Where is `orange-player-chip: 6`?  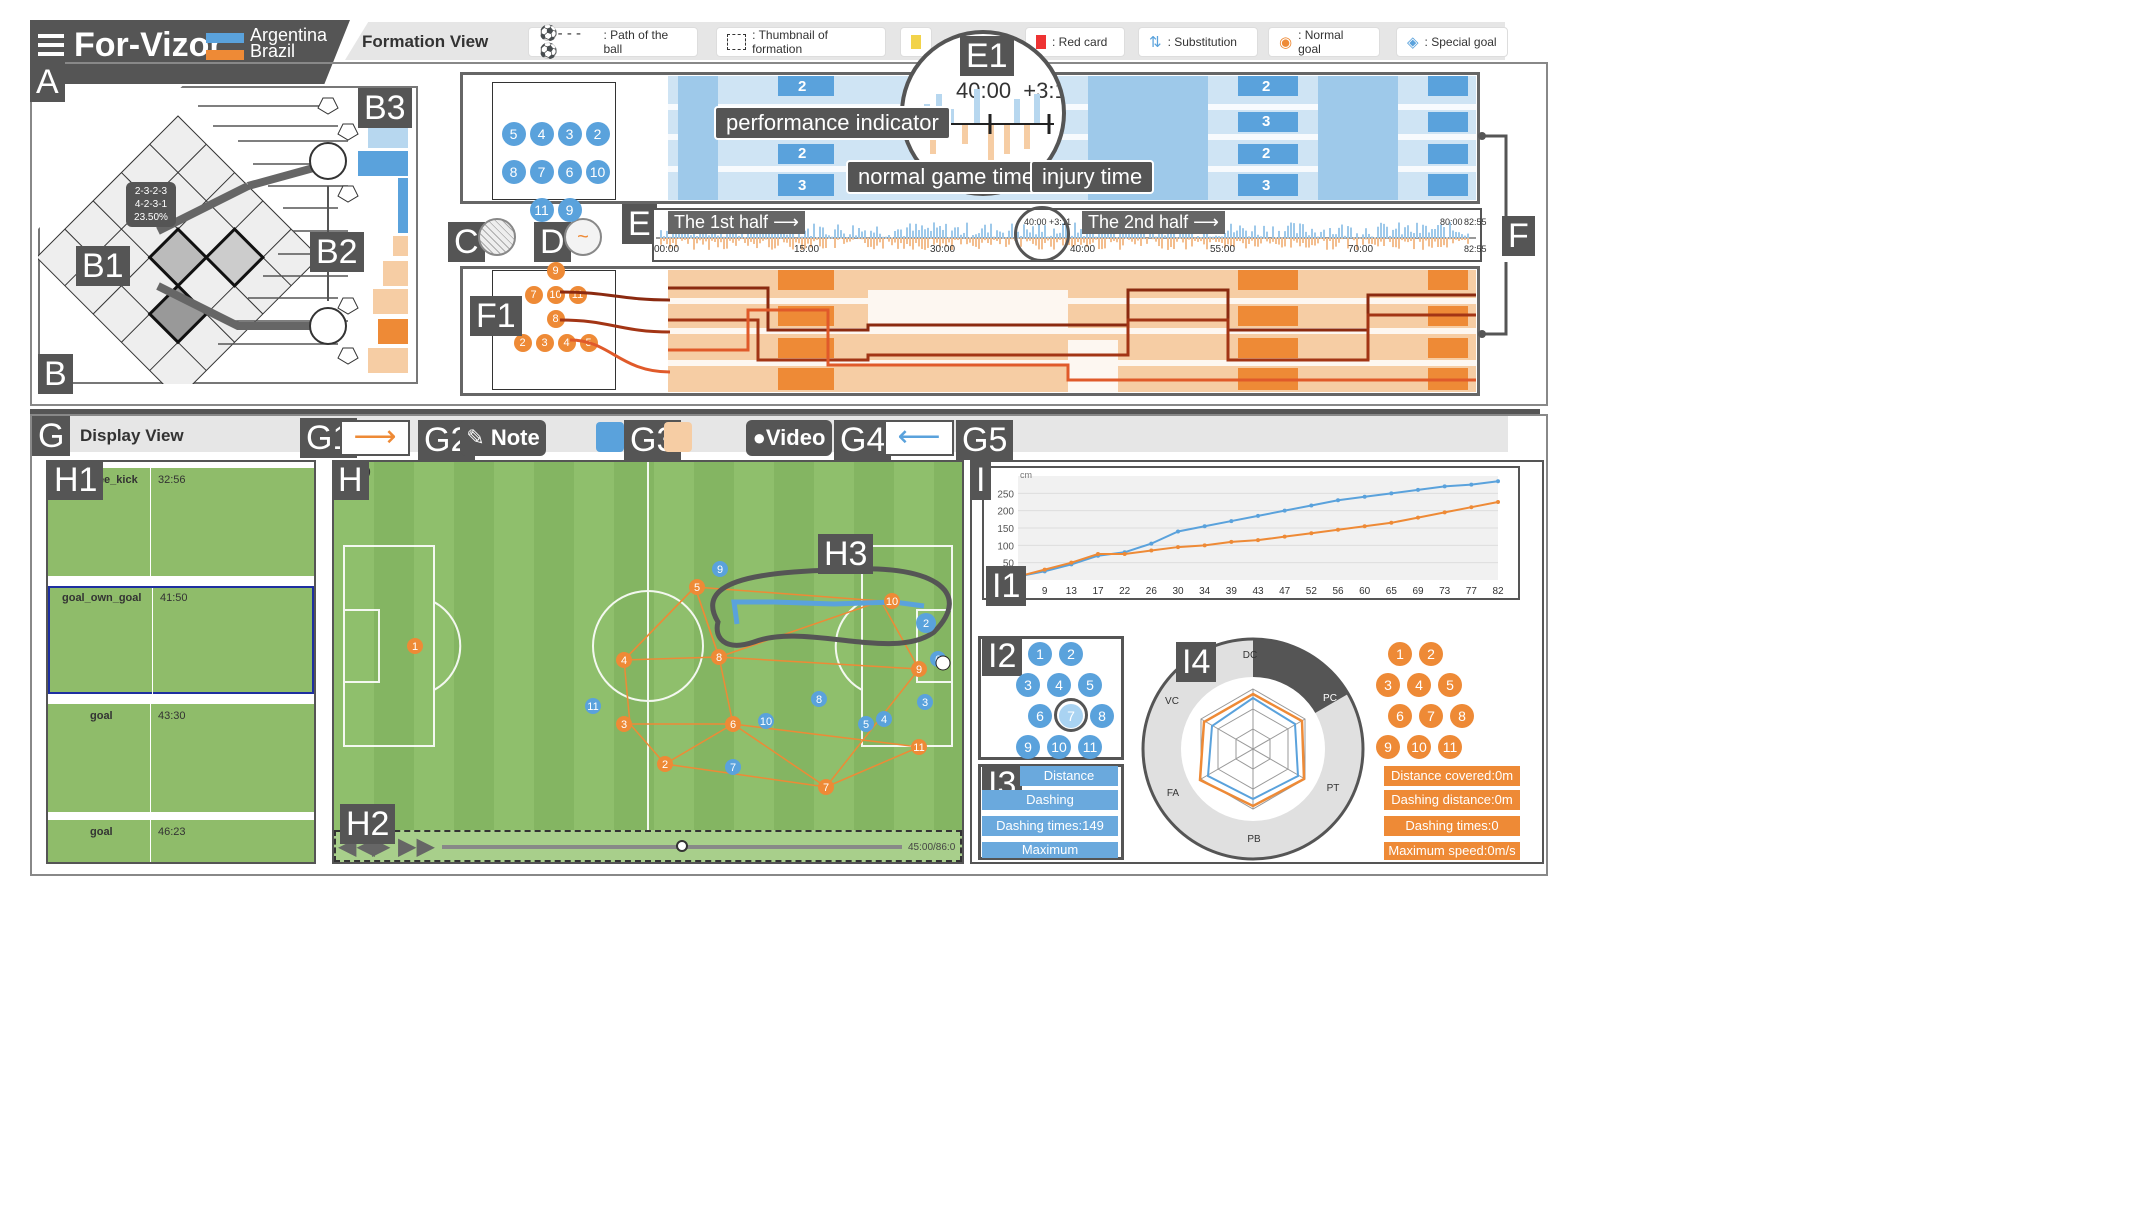 orange-player-chip: 6 is located at coordinates (1400, 716).